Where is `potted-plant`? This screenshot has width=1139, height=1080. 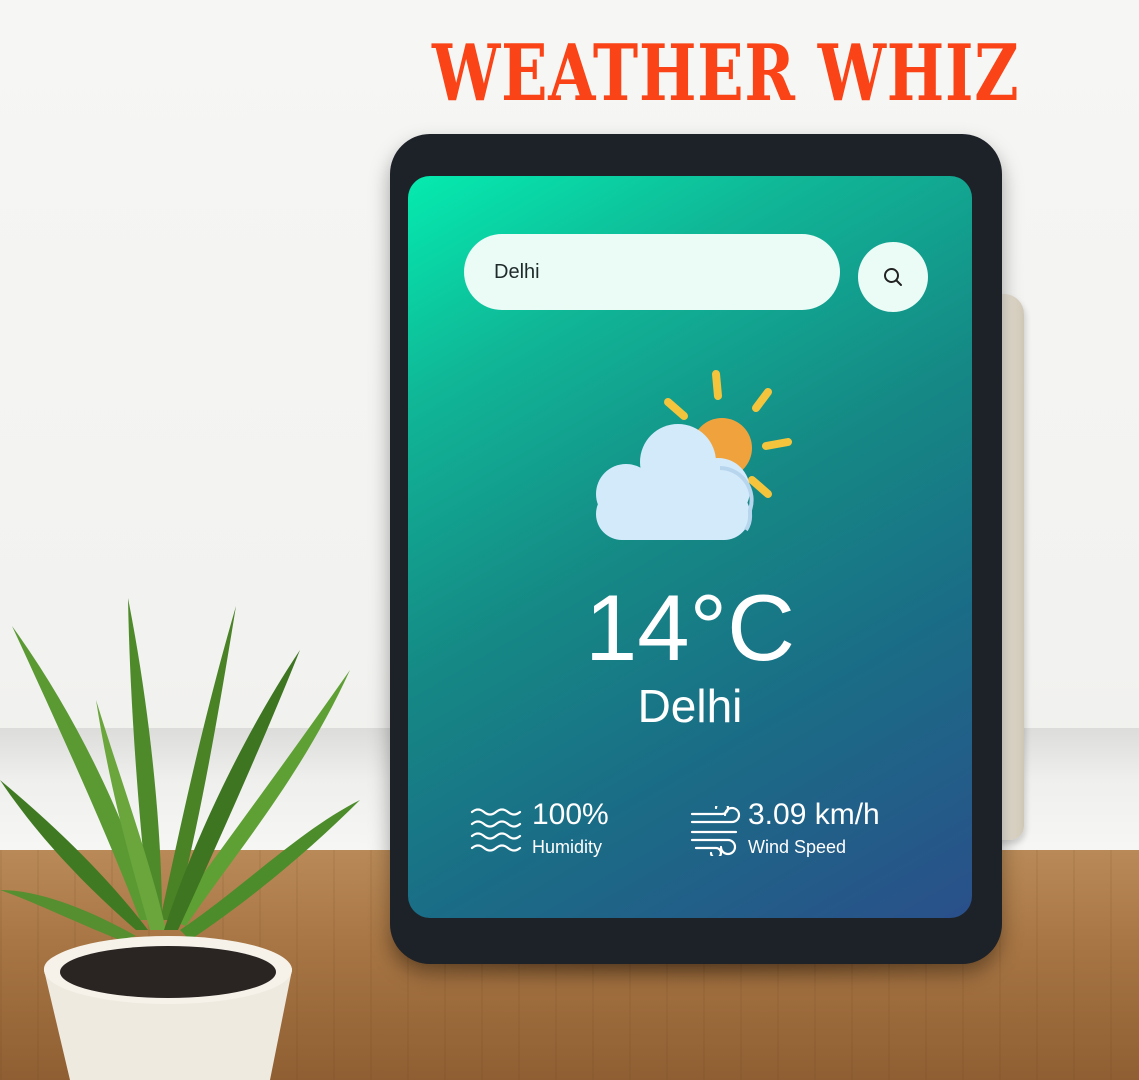
potted-plant is located at coordinates (180, 839).